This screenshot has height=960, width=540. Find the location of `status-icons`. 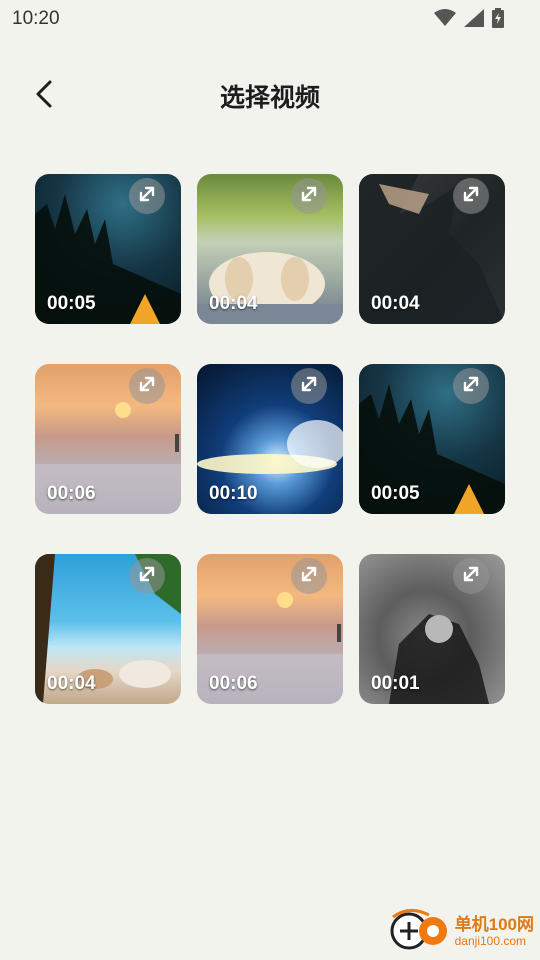

status-icons is located at coordinates (469, 18).